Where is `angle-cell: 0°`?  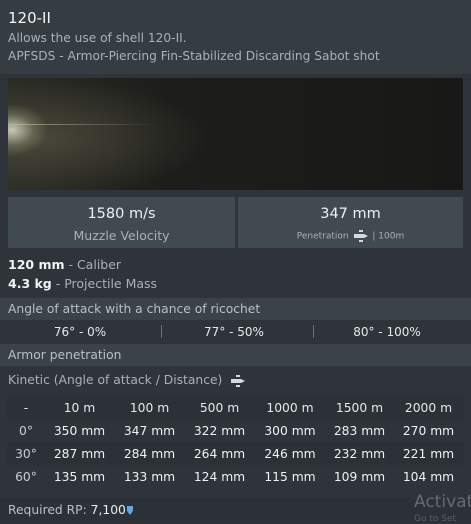
angle-cell: 0° is located at coordinates (26, 430).